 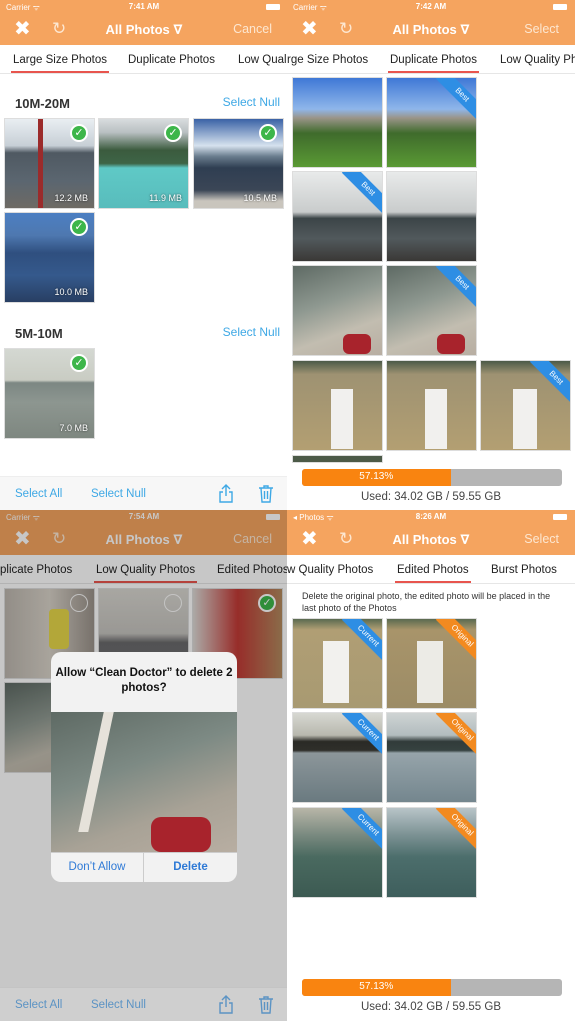 I want to click on status-time: 7:41 AM, so click(x=144, y=6).